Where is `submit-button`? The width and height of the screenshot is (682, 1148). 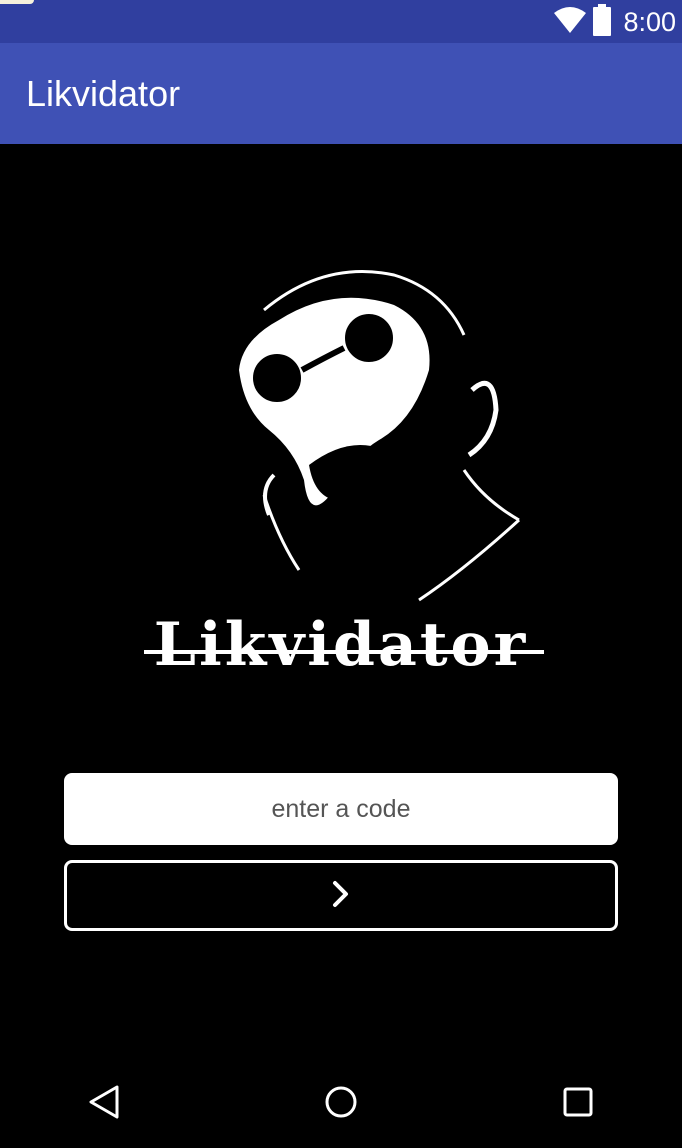
submit-button is located at coordinates (341, 895).